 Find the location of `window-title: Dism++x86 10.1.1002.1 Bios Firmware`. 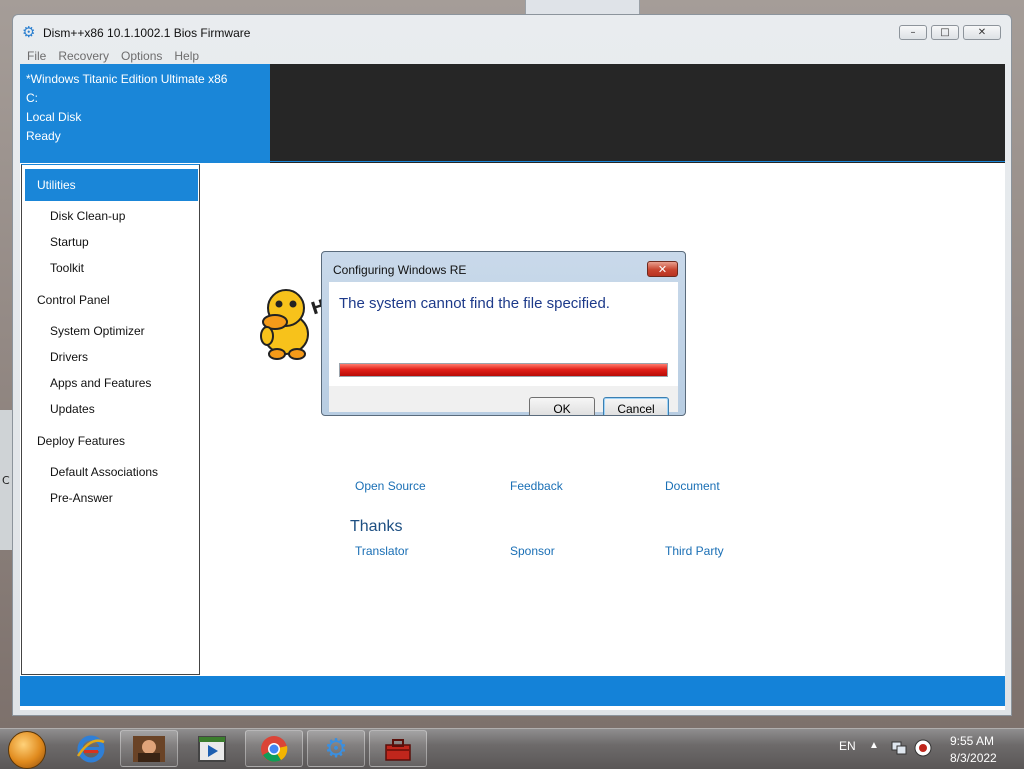

window-title: Dism++x86 10.1.1002.1 Bios Firmware is located at coordinates (147, 33).